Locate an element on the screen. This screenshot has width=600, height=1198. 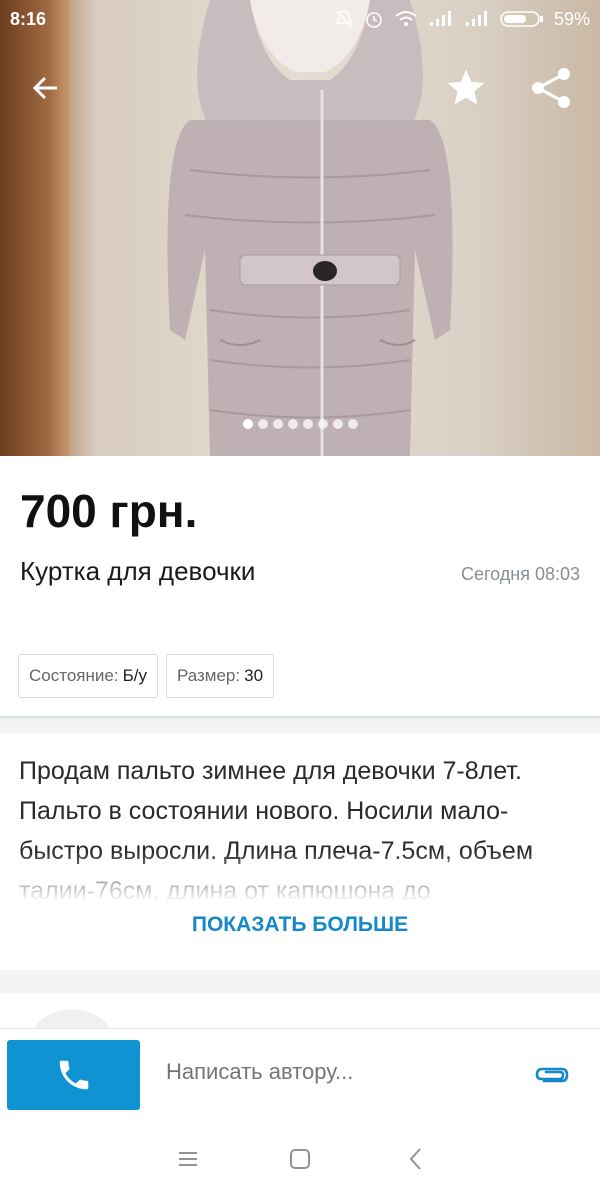
attach-button is located at coordinates (552, 1075).